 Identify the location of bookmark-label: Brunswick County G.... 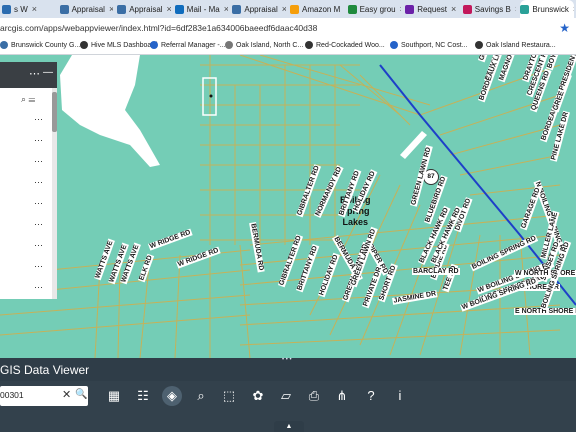
(46, 45).